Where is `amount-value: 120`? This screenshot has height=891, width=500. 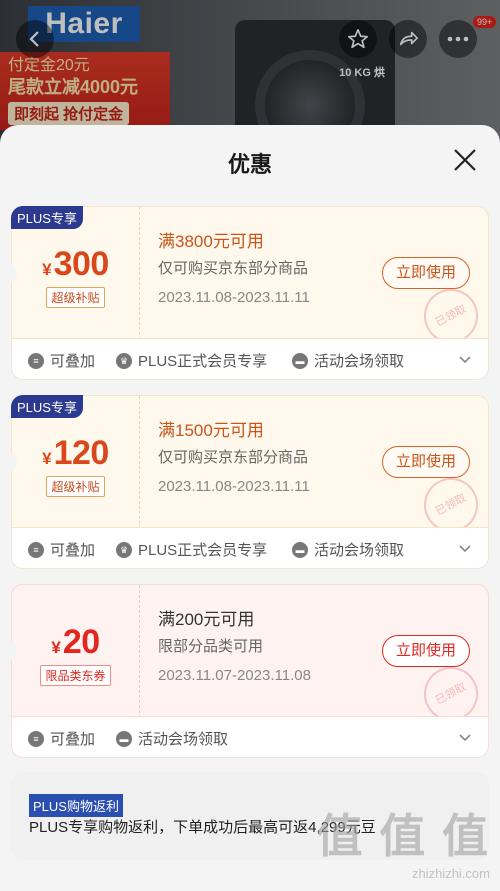
amount-value: 120 is located at coordinates (81, 453).